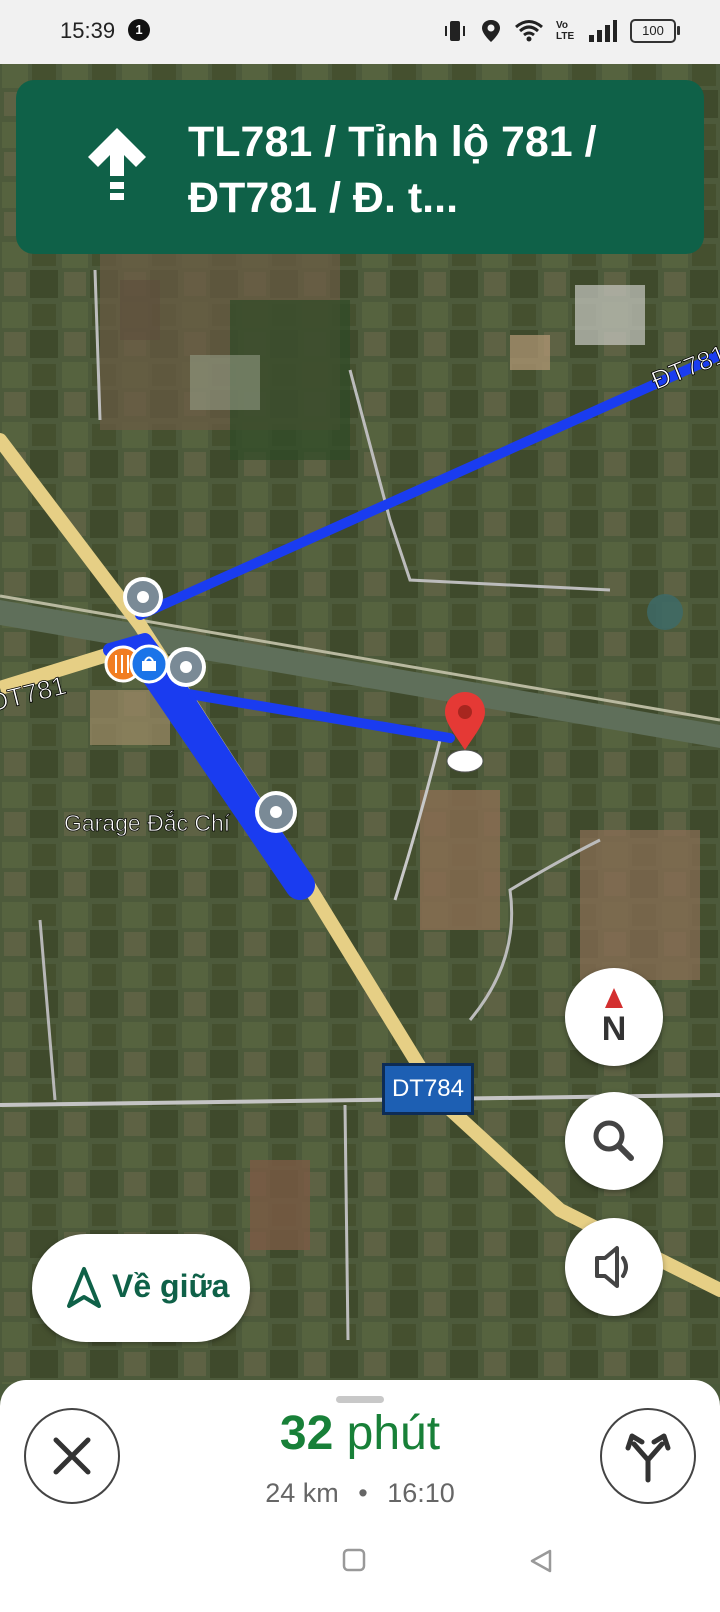  What do you see at coordinates (455, 31) in the screenshot?
I see `vibrate-icon` at bounding box center [455, 31].